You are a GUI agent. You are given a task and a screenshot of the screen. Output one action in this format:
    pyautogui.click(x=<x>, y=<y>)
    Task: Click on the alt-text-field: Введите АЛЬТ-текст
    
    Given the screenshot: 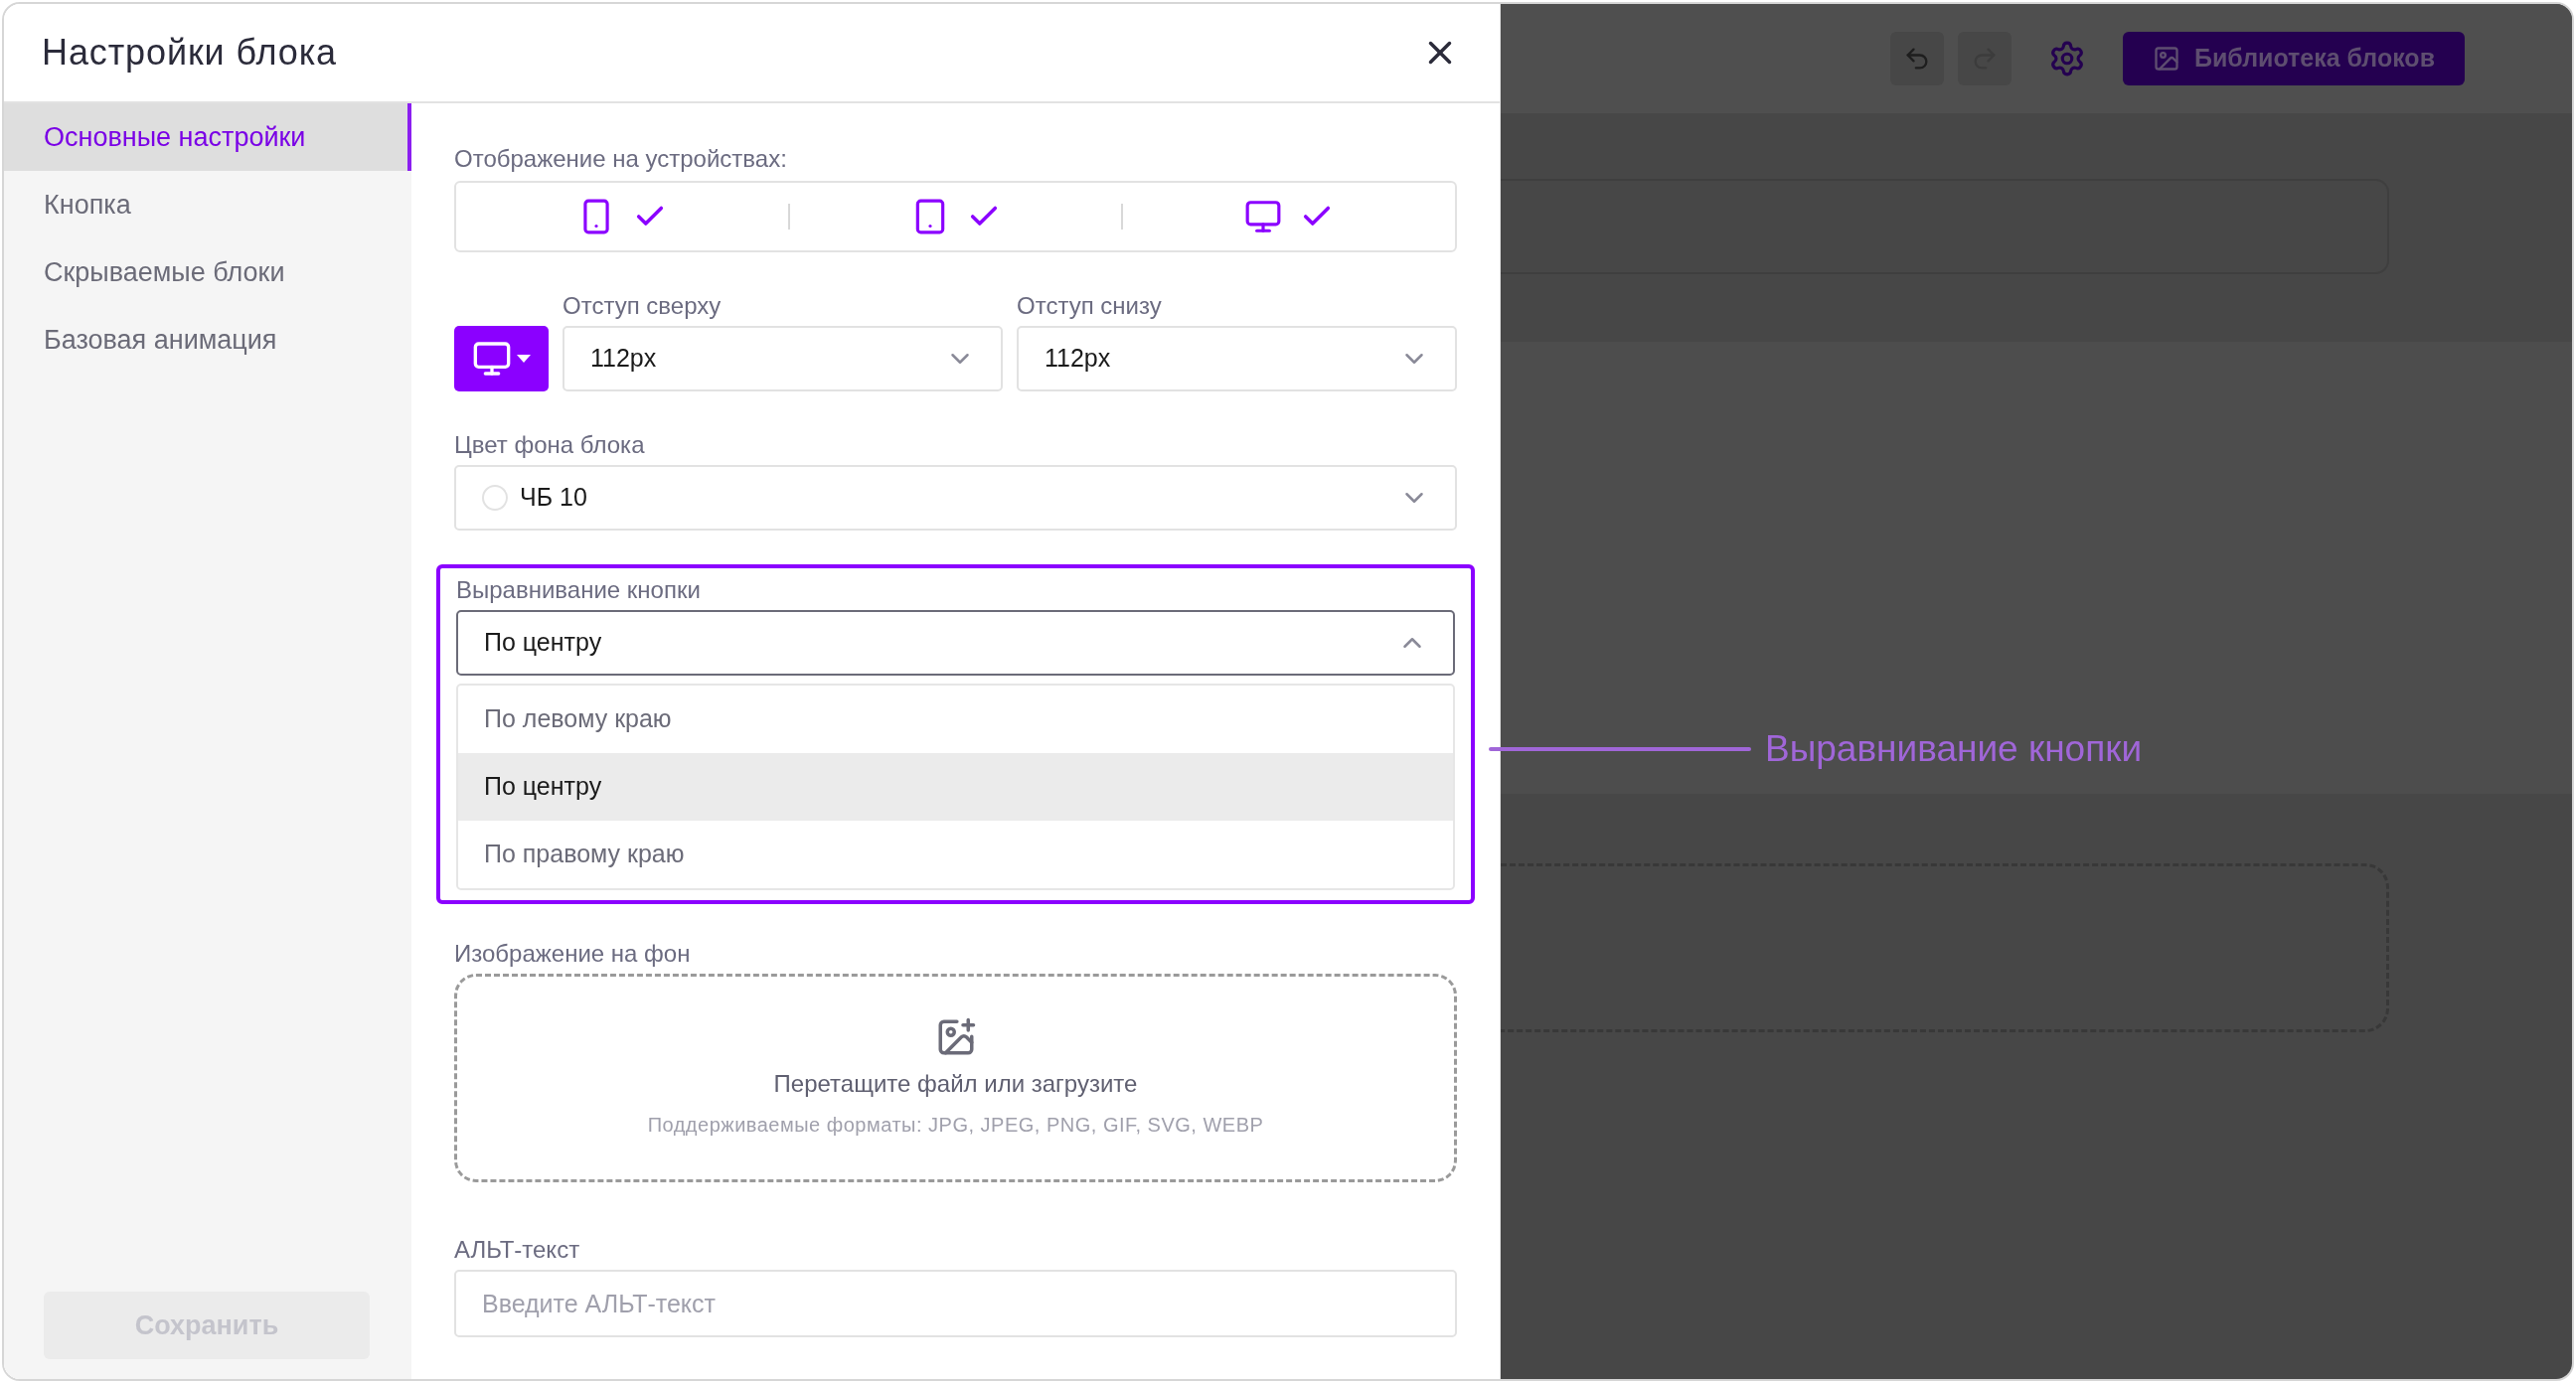 What is the action you would take?
    pyautogui.click(x=955, y=1304)
    